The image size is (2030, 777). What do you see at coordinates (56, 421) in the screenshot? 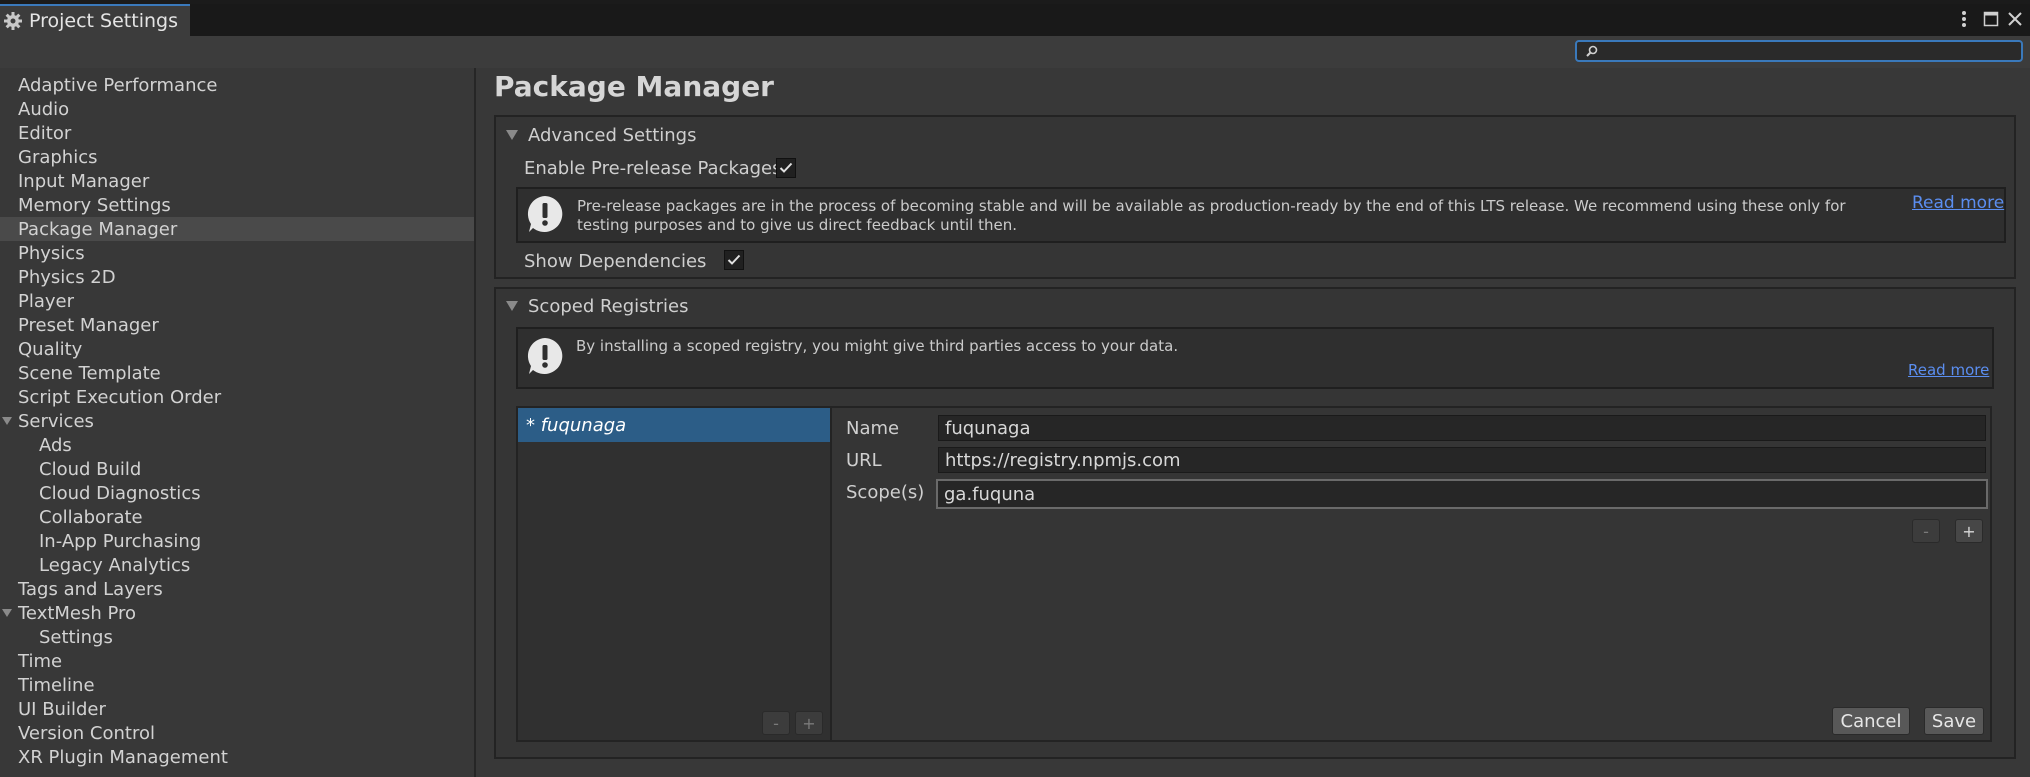
I see `sidebar-item-label: Services` at bounding box center [56, 421].